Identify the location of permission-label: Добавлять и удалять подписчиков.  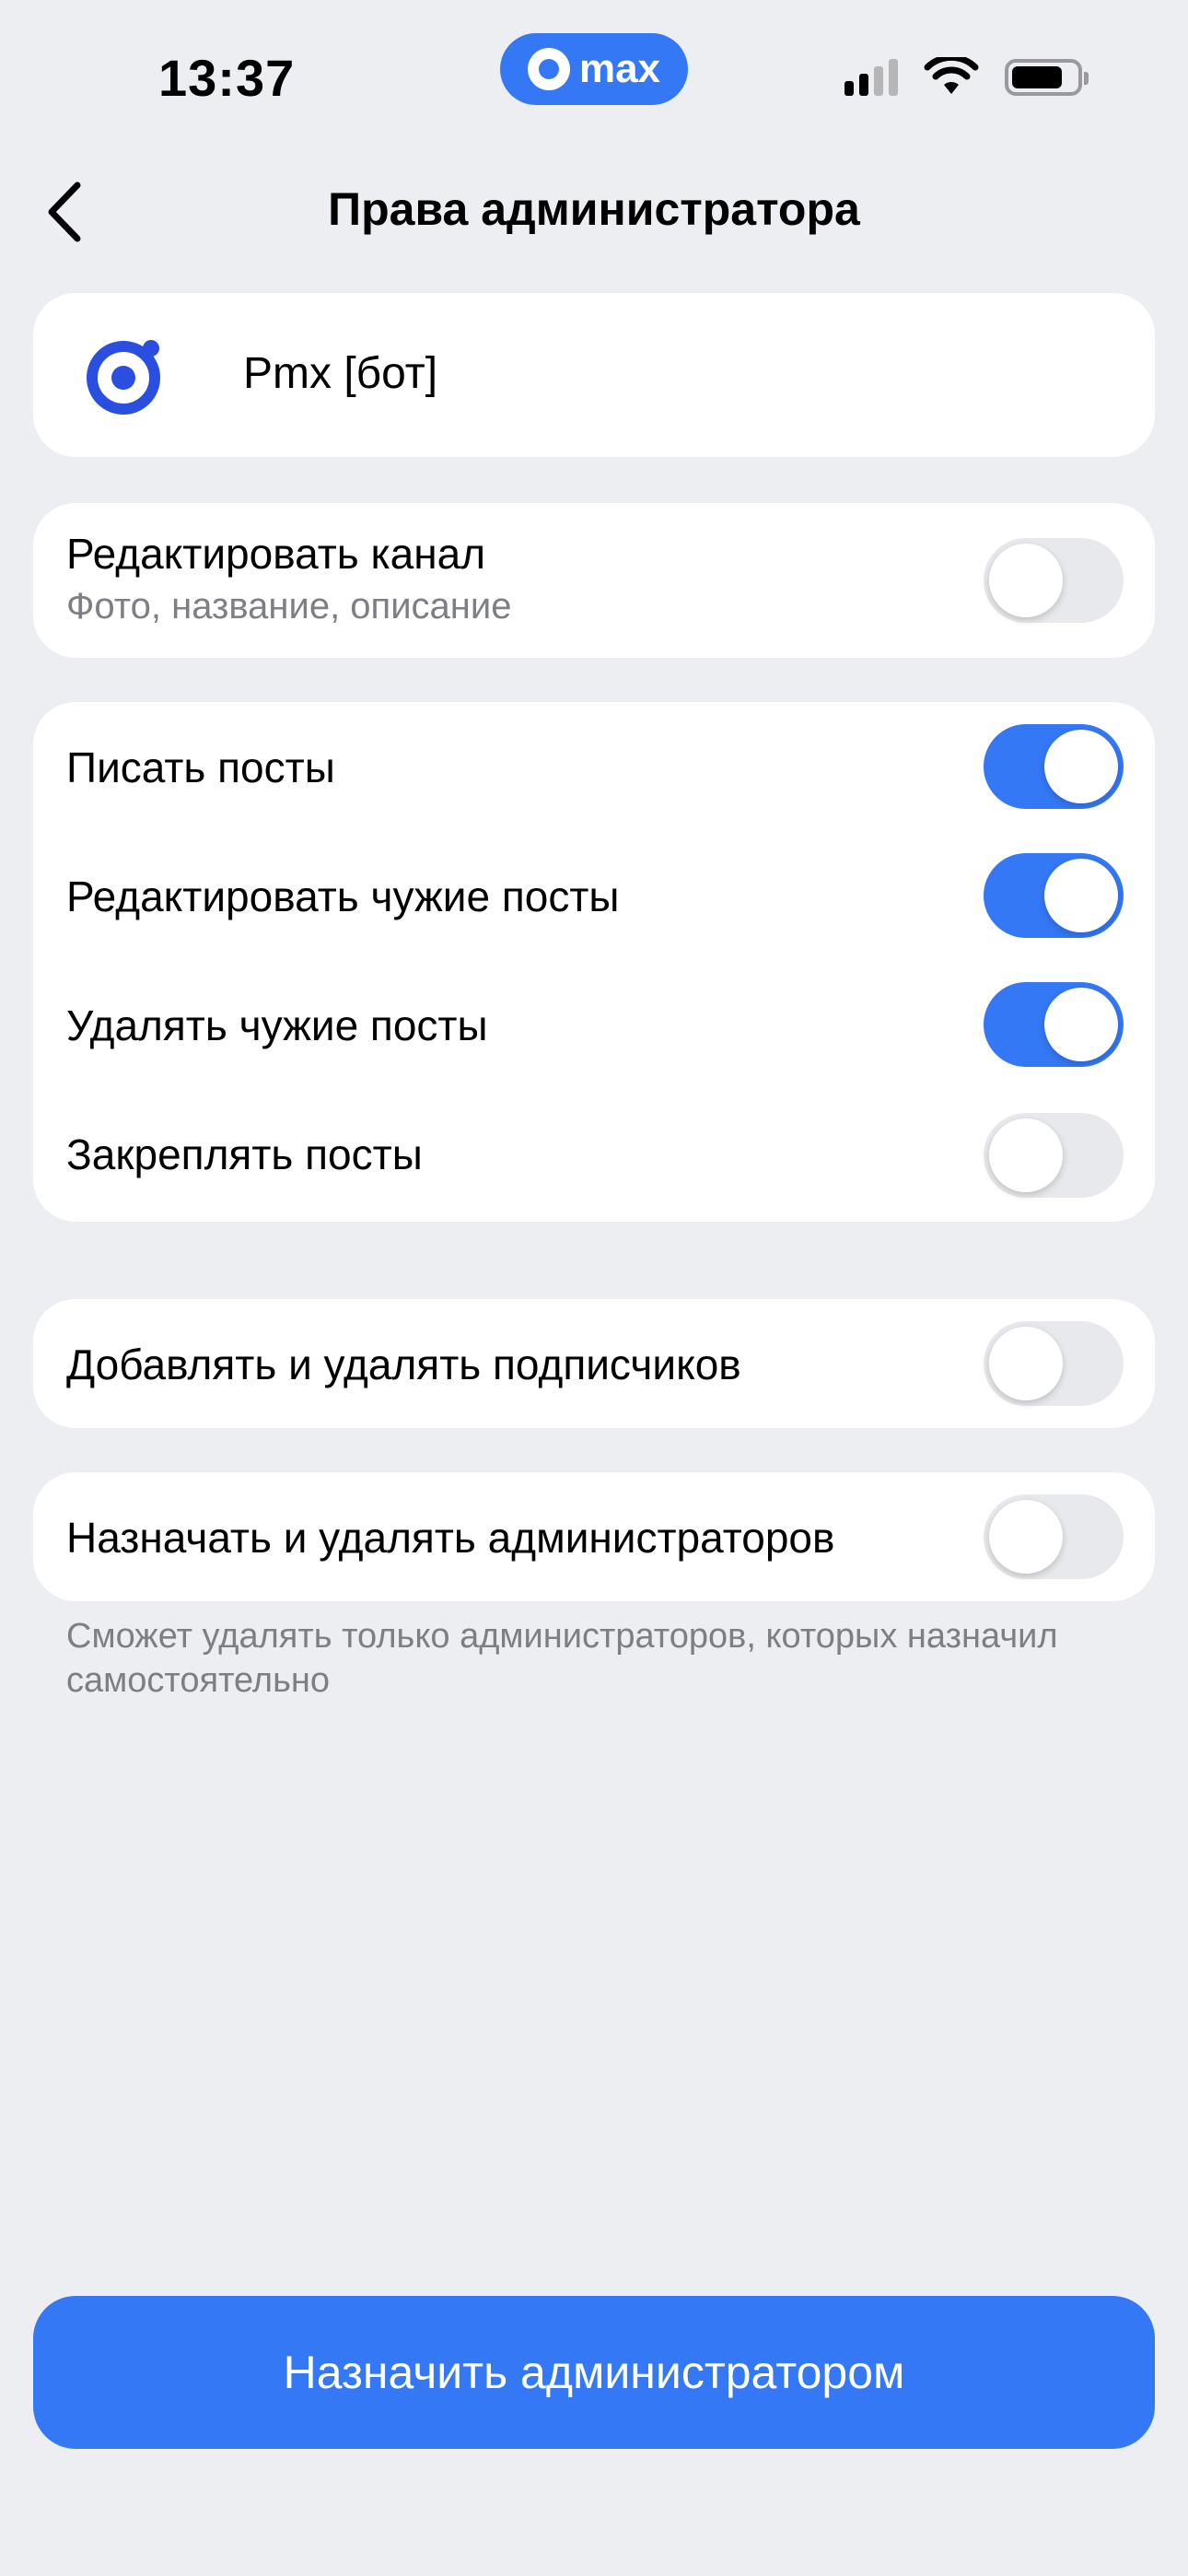
(403, 1364).